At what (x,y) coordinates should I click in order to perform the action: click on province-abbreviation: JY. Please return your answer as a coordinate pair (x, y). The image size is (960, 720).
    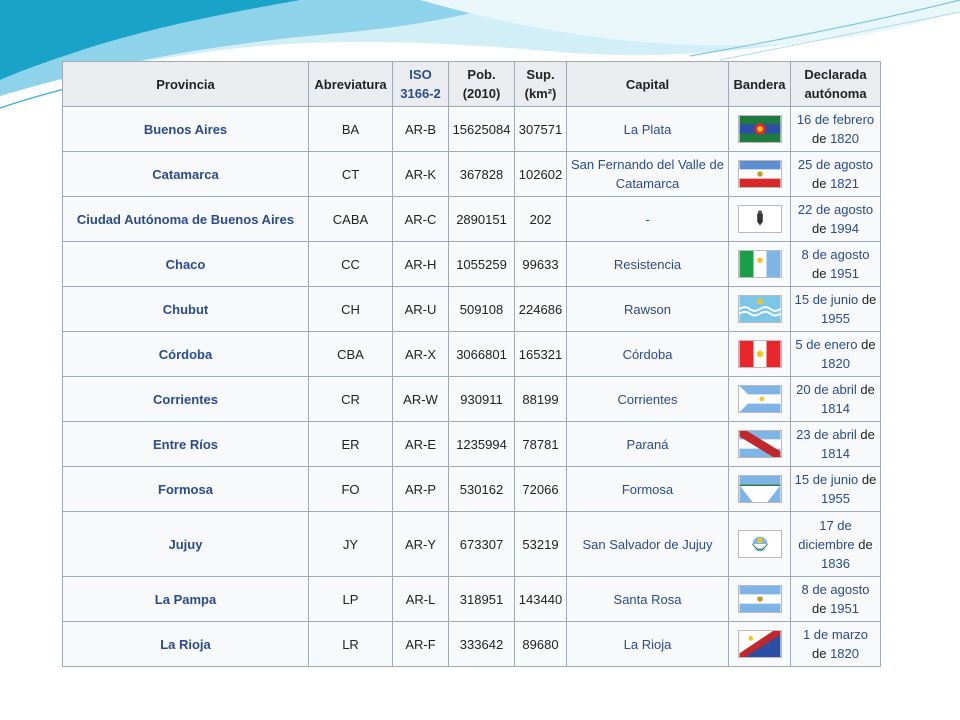
    Looking at the image, I should click on (350, 544).